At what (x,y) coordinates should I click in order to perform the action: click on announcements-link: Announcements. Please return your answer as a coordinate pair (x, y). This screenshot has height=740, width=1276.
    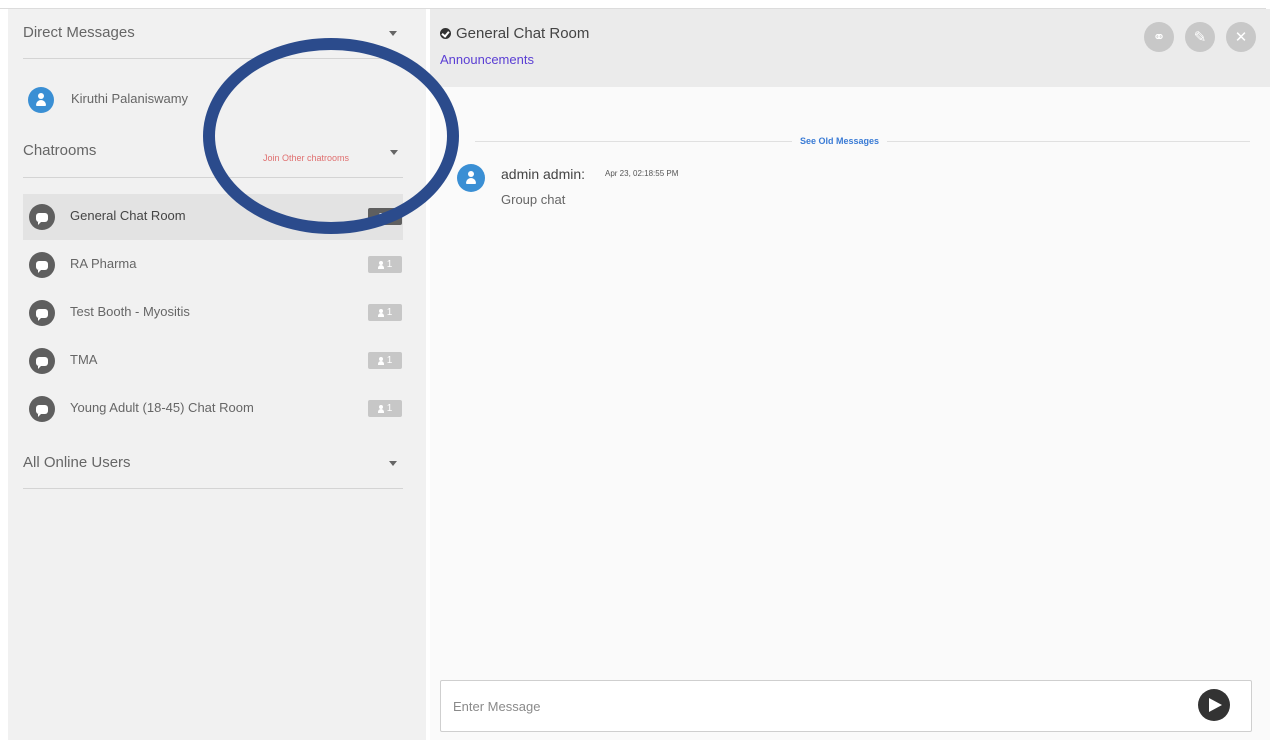
    Looking at the image, I should click on (487, 59).